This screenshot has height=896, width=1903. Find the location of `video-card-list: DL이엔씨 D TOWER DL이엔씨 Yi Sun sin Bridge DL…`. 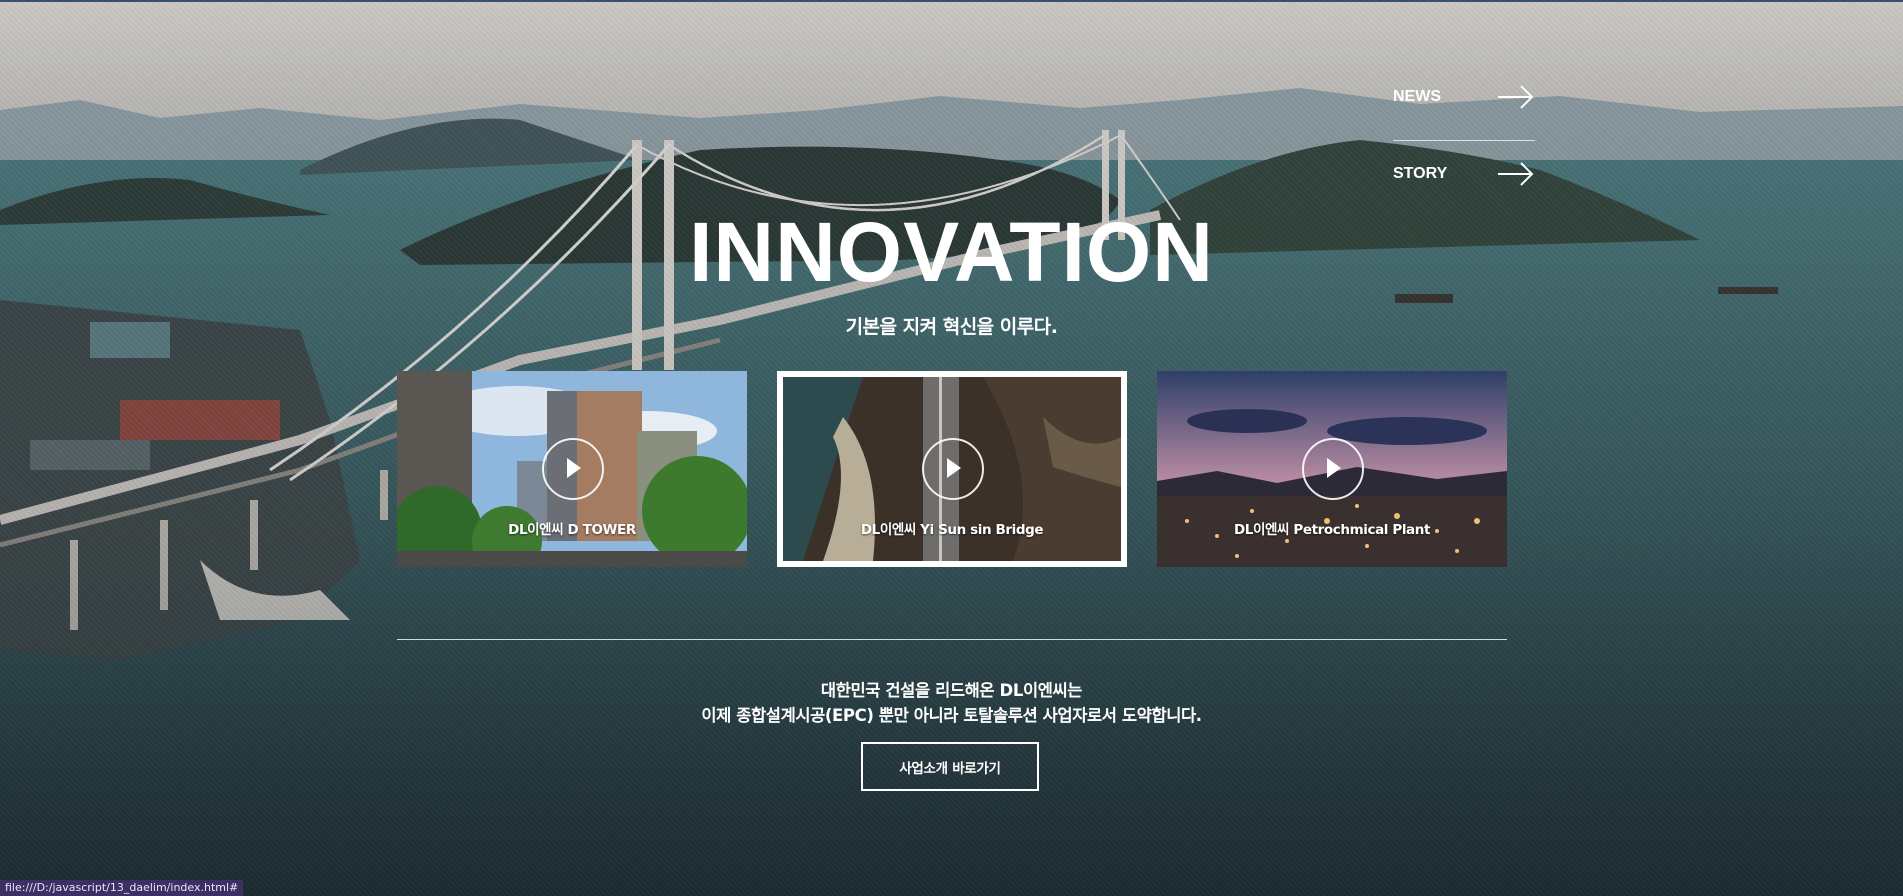

video-card-list: DL이엔씨 D TOWER DL이엔씨 Yi Sun sin Bridge DL… is located at coordinates (952, 469).